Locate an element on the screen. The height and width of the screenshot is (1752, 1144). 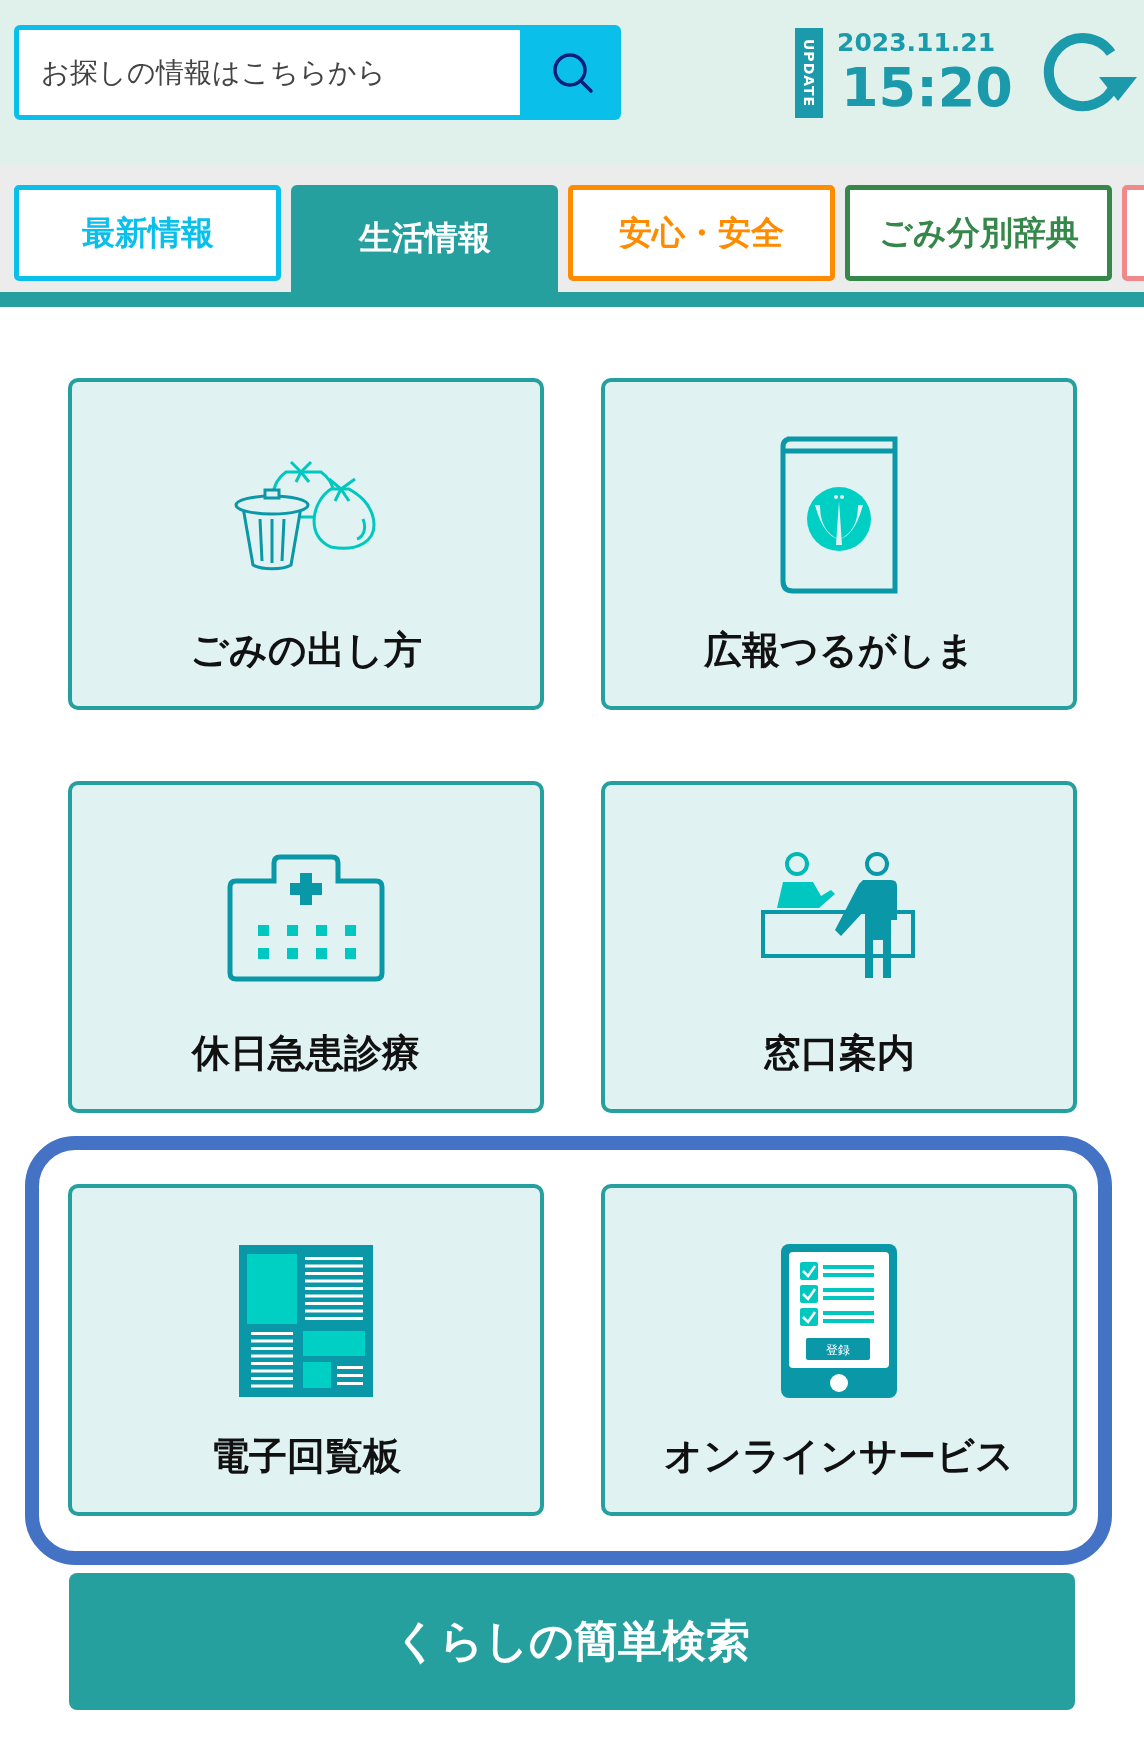
tablet-form-icon is located at coordinates (839, 1320).